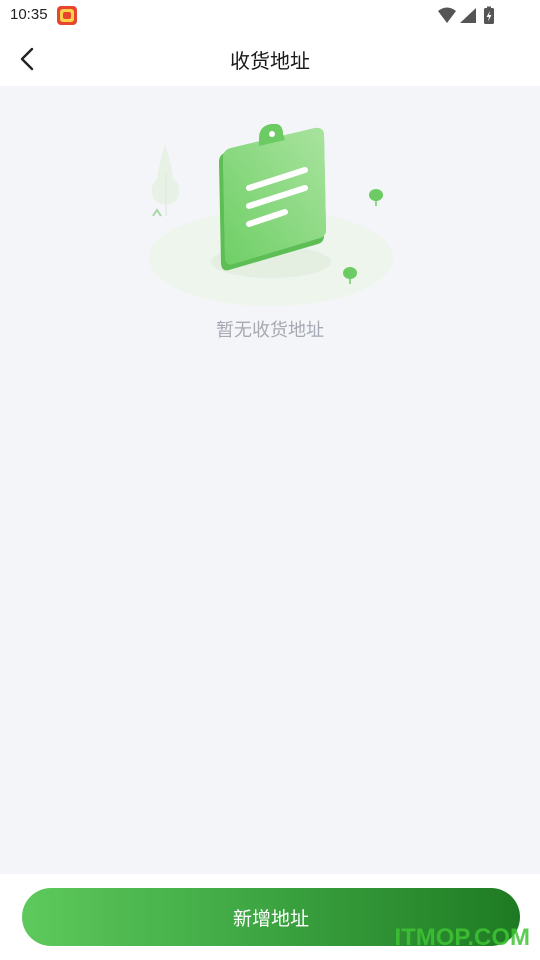 The width and height of the screenshot is (540, 960). Describe the element at coordinates (270, 330) in the screenshot. I see `empty-message: 暂无收货地址` at that location.